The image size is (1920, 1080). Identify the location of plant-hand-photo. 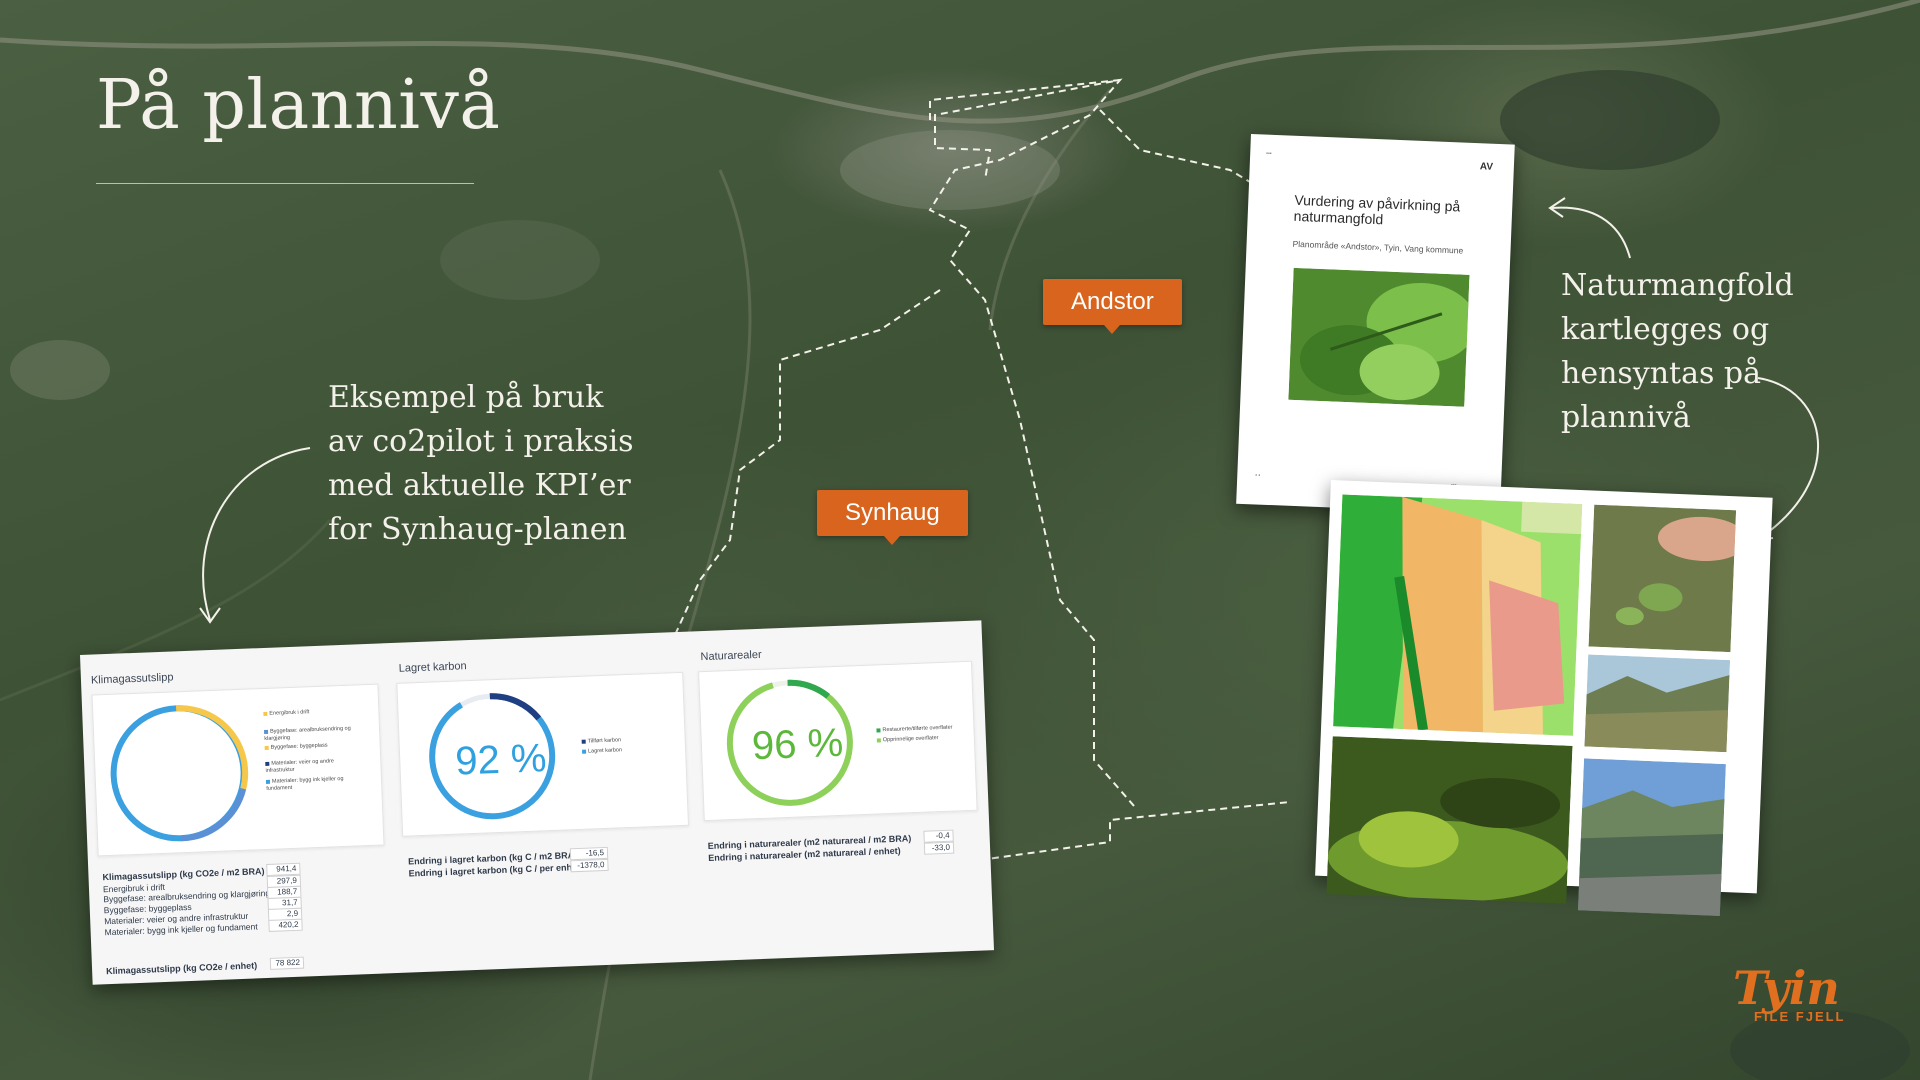
(1662, 578).